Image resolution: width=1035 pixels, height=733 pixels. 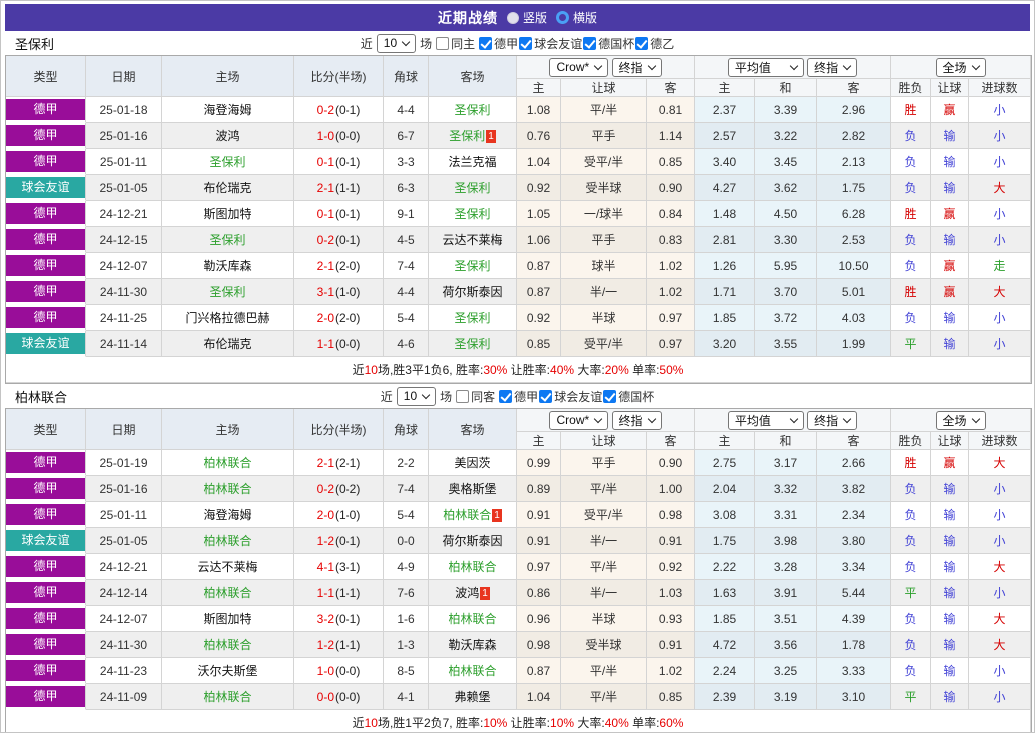 I want to click on title-bar: 近期战绩 竖版 横版, so click(x=517, y=17).